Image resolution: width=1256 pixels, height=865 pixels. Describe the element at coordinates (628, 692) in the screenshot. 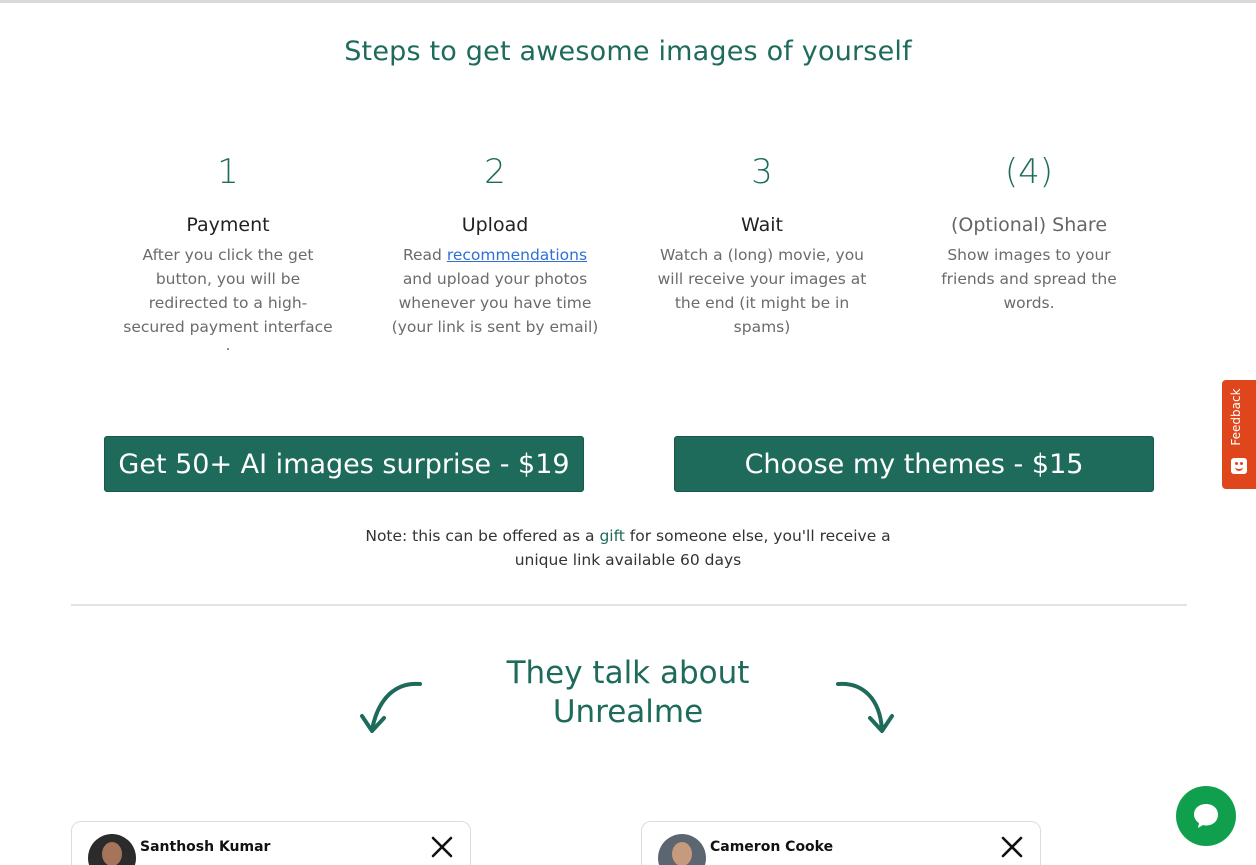

I see `testimonials-title: They talk about Unrealme` at that location.